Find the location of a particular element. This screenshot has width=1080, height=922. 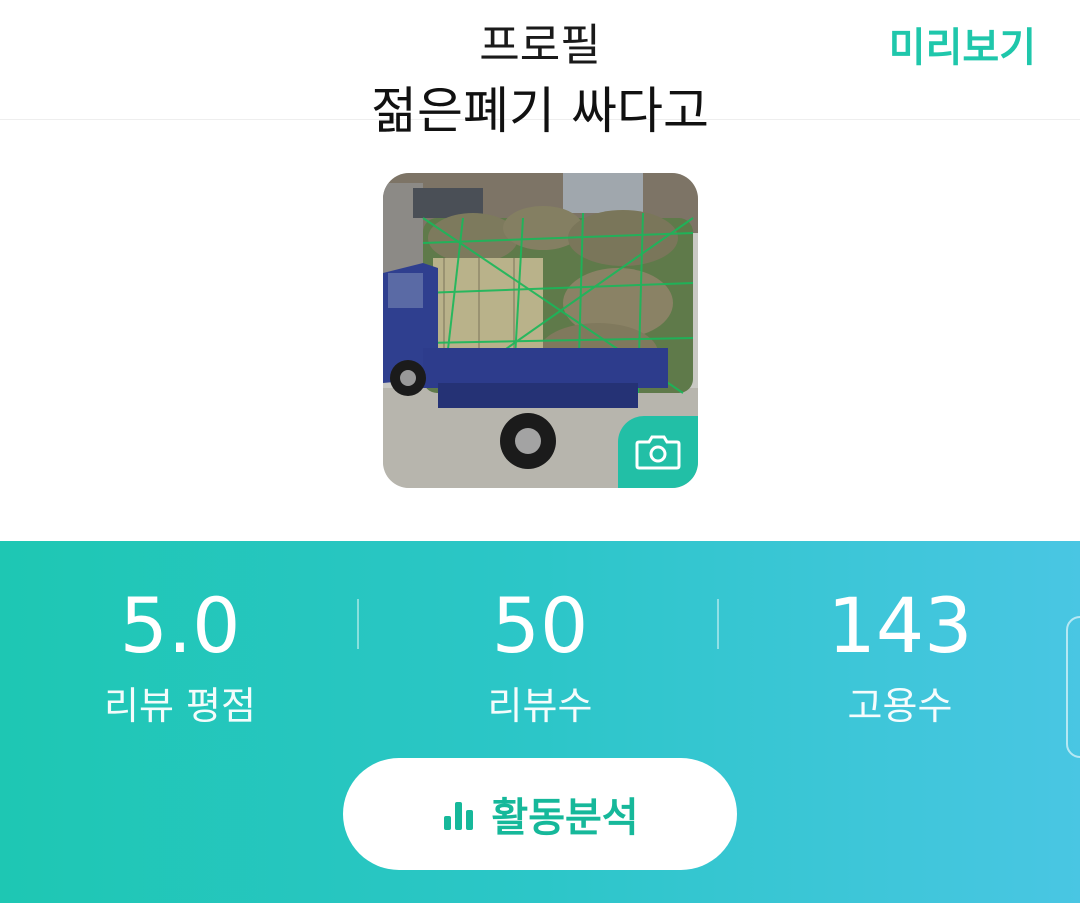

stat-rating: 5.0 리뷰 평점 is located at coordinates (180, 656).